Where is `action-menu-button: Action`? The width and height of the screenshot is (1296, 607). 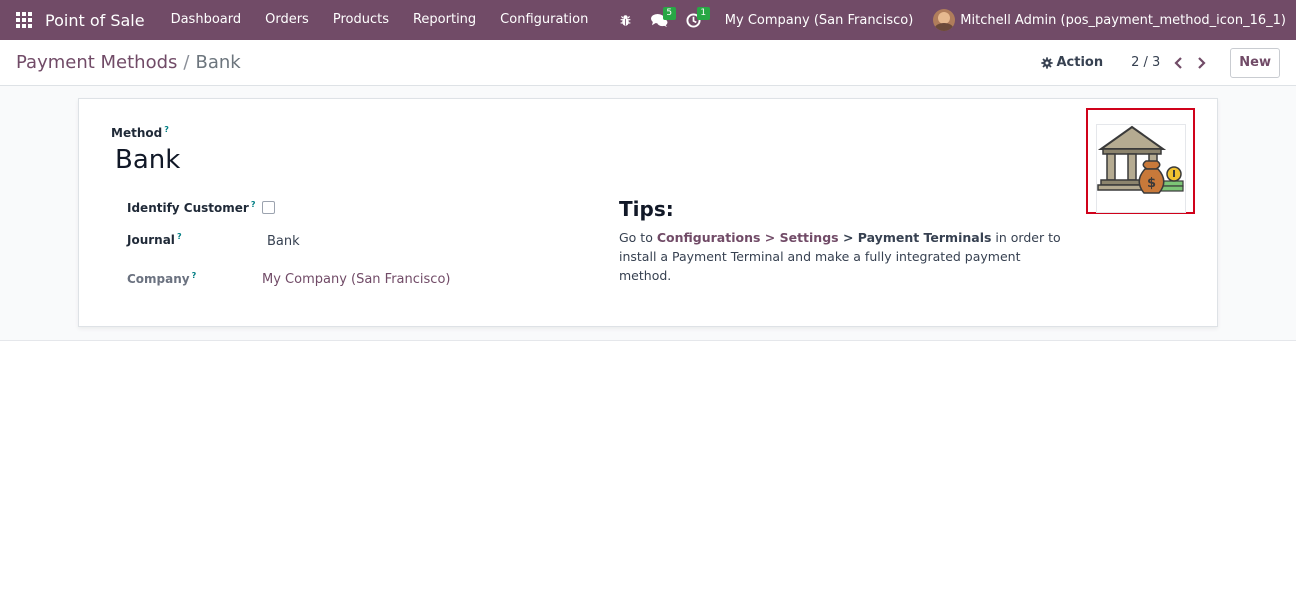
action-menu-button: Action is located at coordinates (1072, 62).